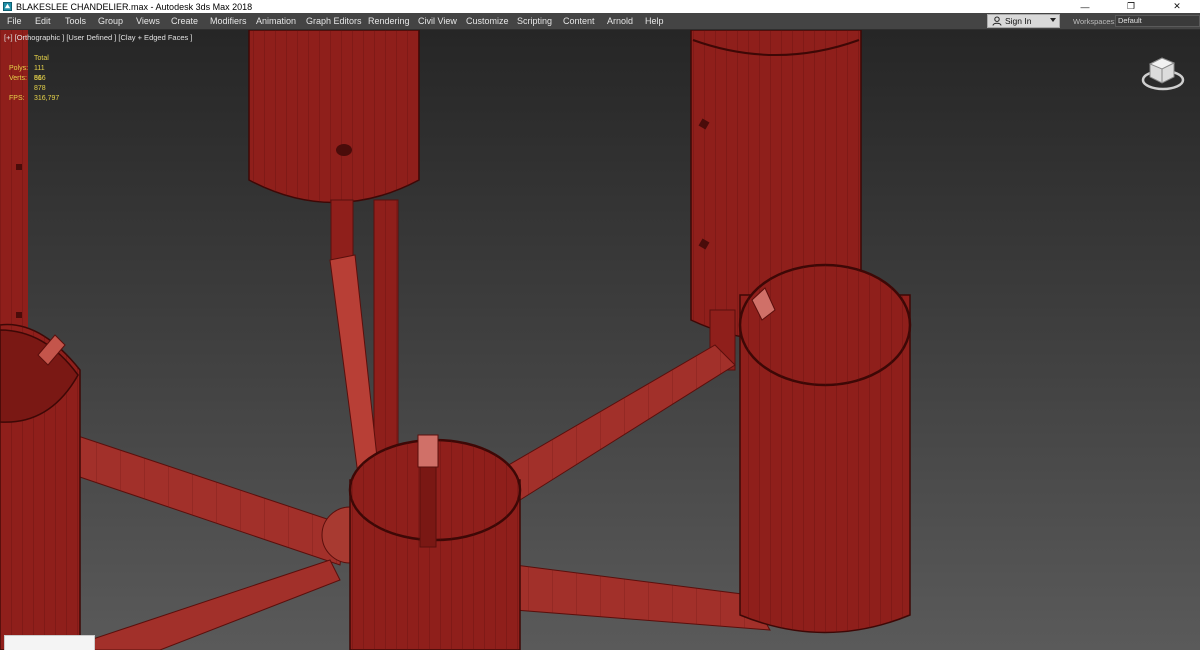 This screenshot has height=650, width=1200. What do you see at coordinates (276, 21) in the screenshot?
I see `menu-animation: Animation` at bounding box center [276, 21].